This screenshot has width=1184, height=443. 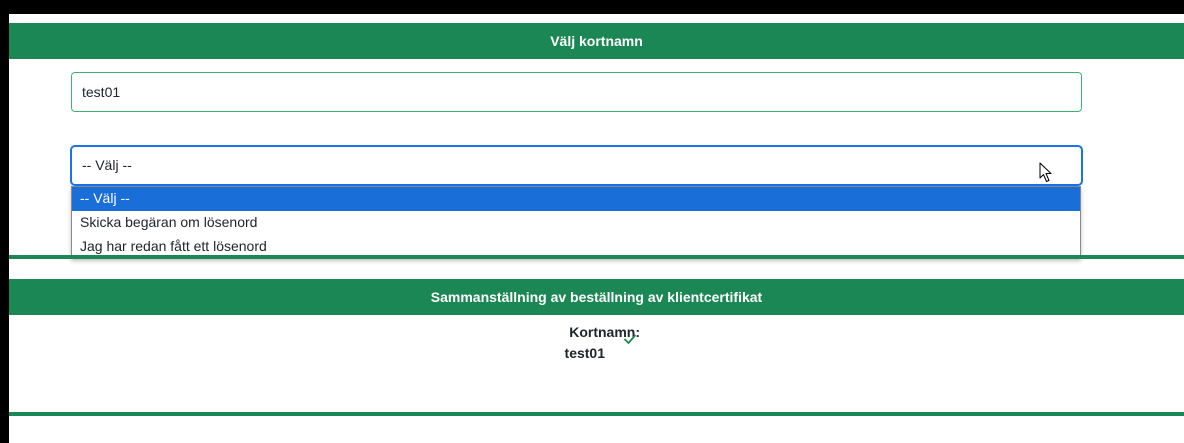 What do you see at coordinates (604, 332) in the screenshot?
I see `summary-label: Kortnamn:` at bounding box center [604, 332].